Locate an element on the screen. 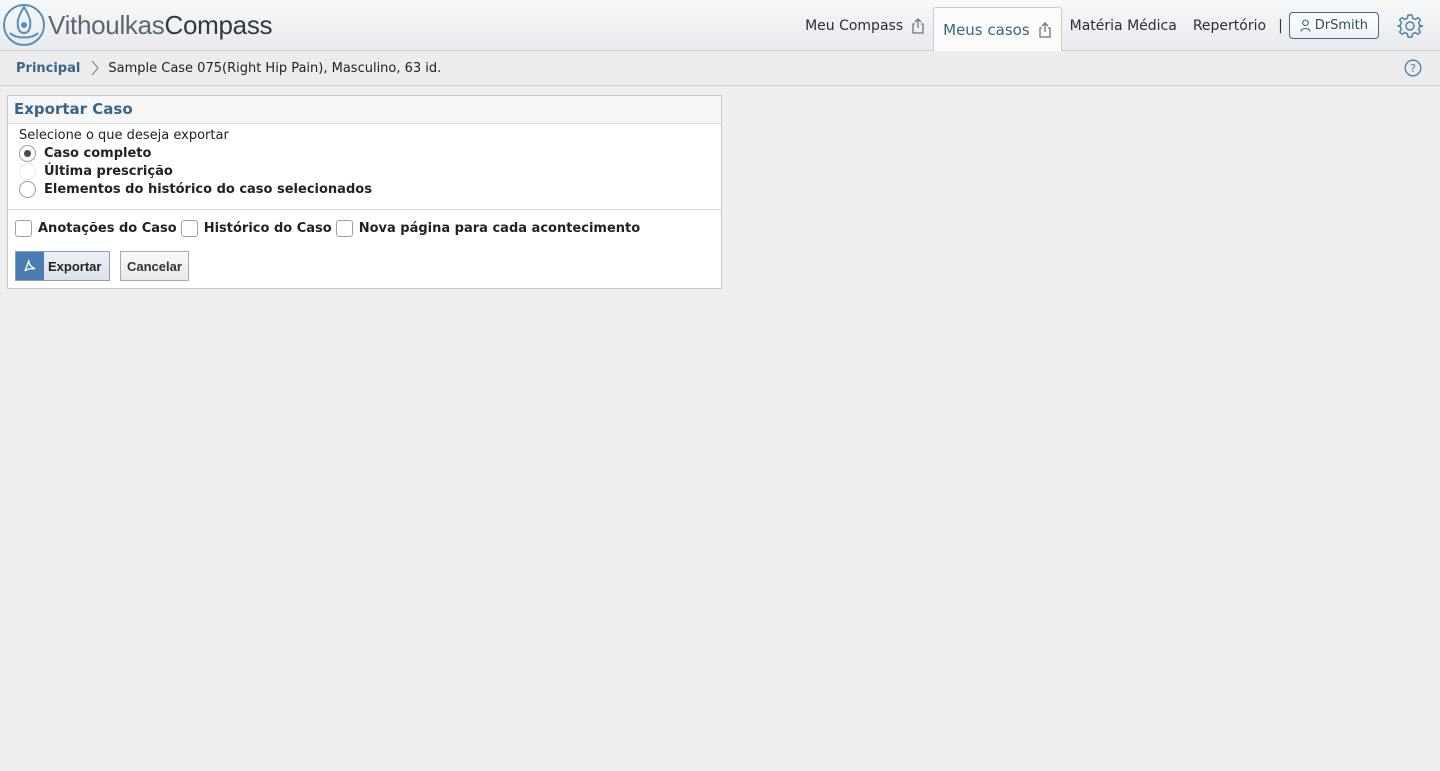  nav-my-cases: Meus casos is located at coordinates (997, 29).